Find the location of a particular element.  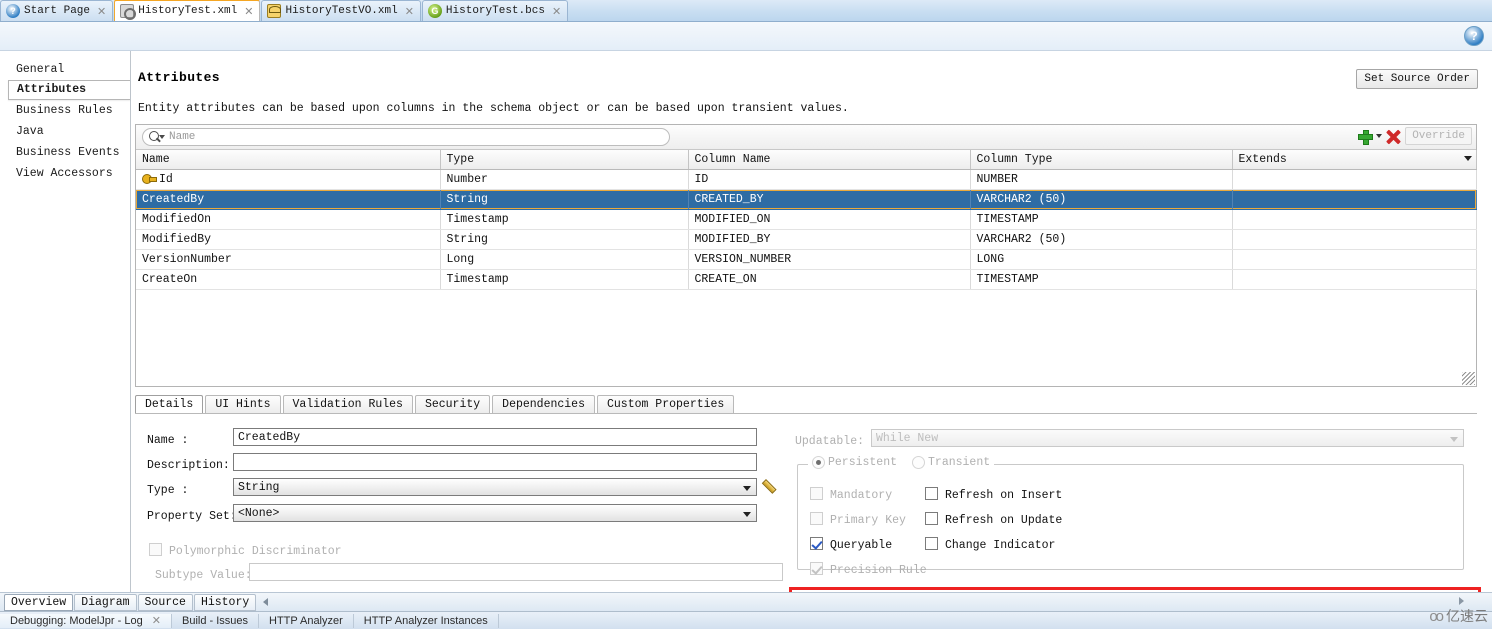

sidebar-item-general: General is located at coordinates (65, 69).